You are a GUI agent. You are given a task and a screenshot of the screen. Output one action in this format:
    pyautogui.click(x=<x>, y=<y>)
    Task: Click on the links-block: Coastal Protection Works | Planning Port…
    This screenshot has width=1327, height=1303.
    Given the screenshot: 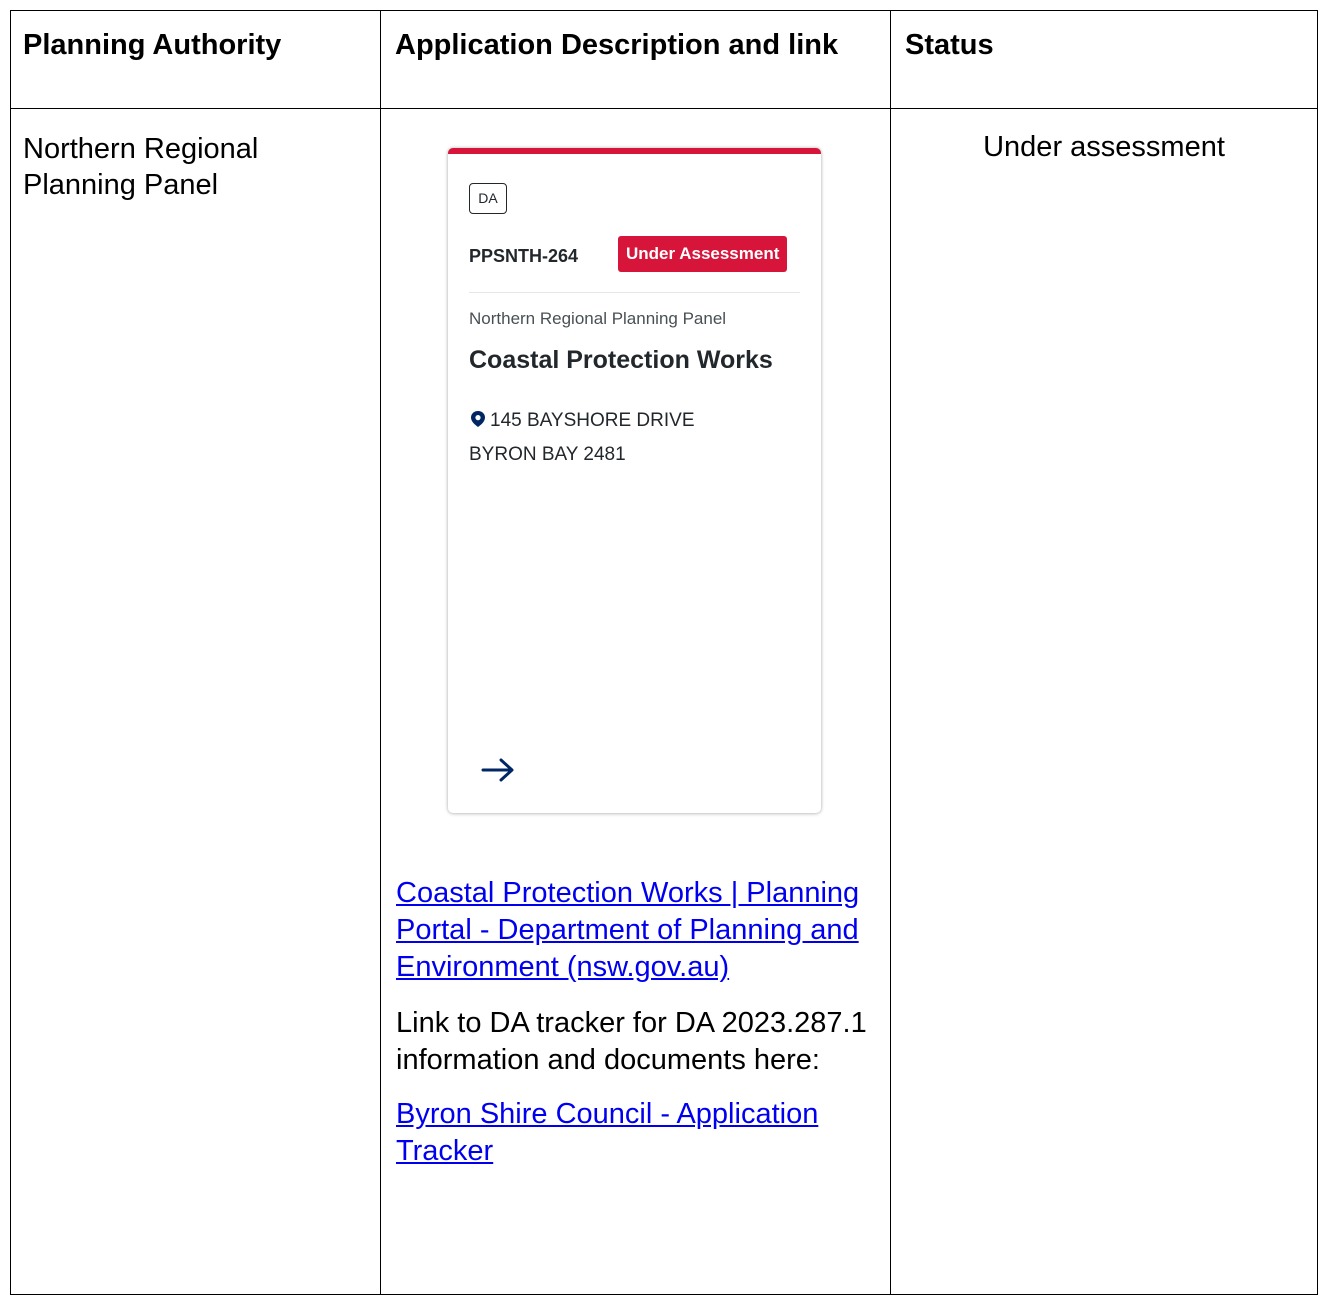 What is the action you would take?
    pyautogui.click(x=636, y=1022)
    